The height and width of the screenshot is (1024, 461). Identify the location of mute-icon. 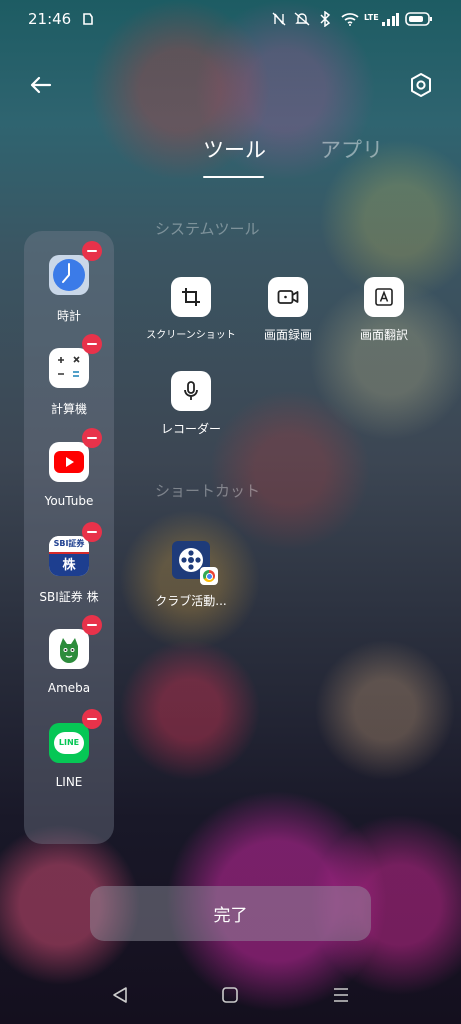
(302, 19).